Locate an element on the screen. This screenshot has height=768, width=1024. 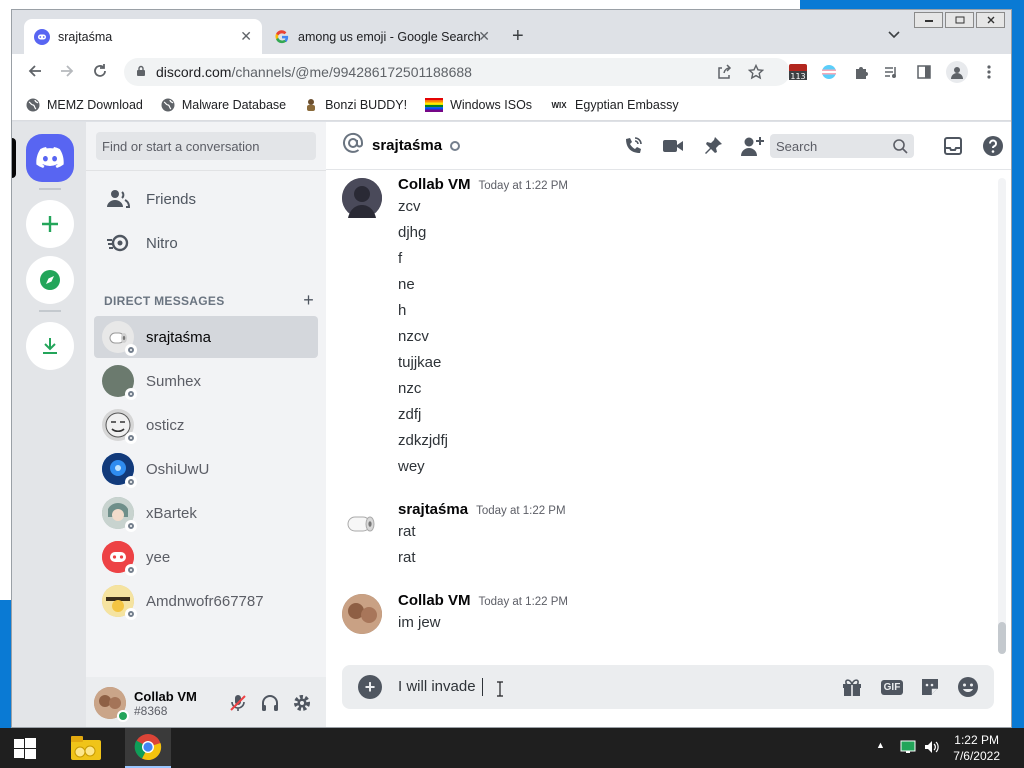
add-friends-to-dm-icon is located at coordinates (752, 146).